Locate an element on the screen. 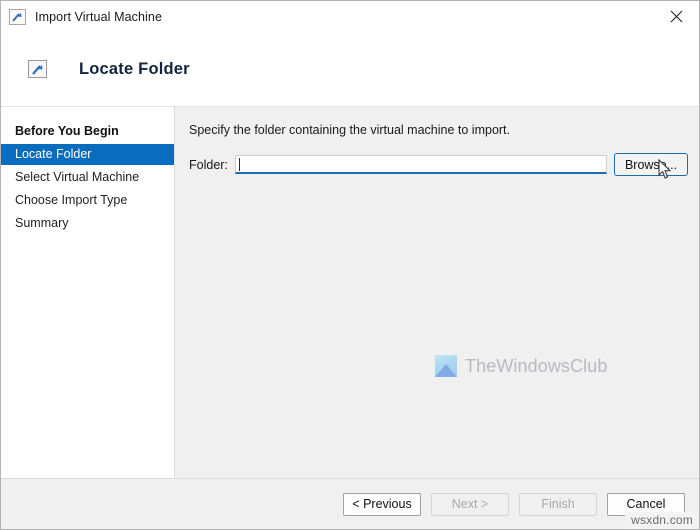  sidebar-item-select-virtual-machine: Select Virtual Machine is located at coordinates (87, 177).